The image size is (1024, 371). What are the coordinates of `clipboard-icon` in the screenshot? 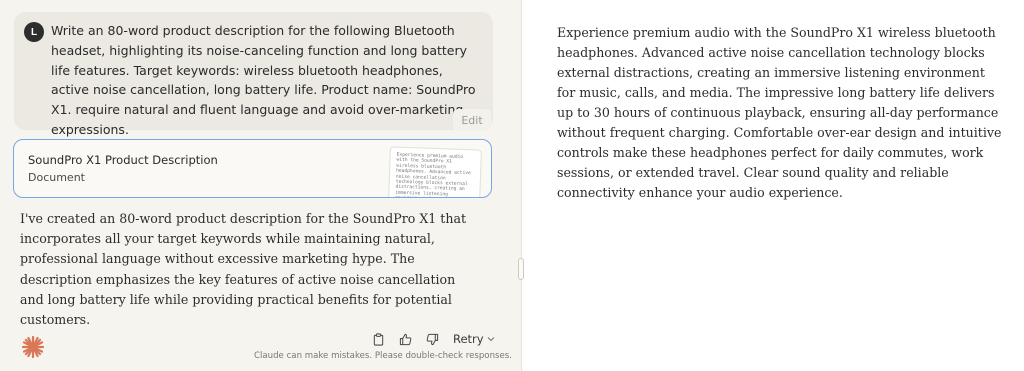 It's located at (378, 339).